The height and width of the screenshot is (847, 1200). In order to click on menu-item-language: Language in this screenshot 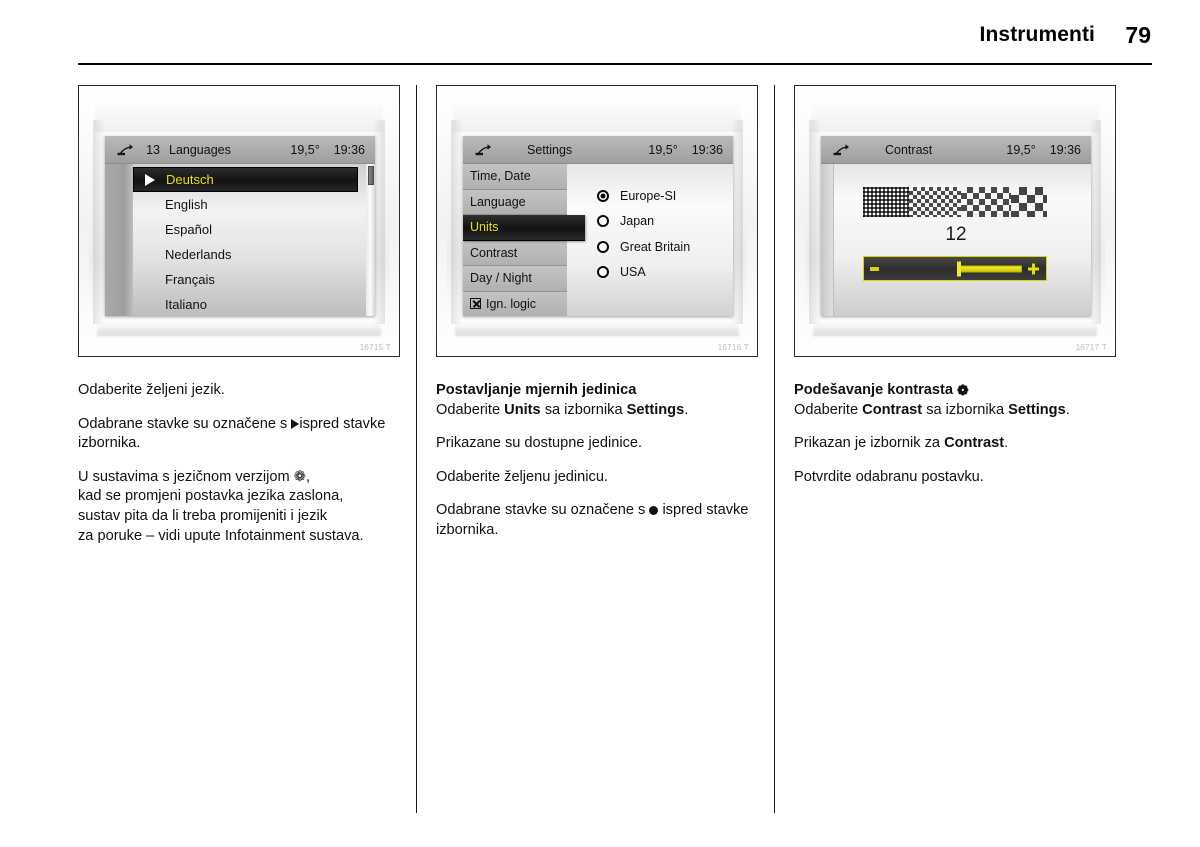, I will do `click(515, 202)`.